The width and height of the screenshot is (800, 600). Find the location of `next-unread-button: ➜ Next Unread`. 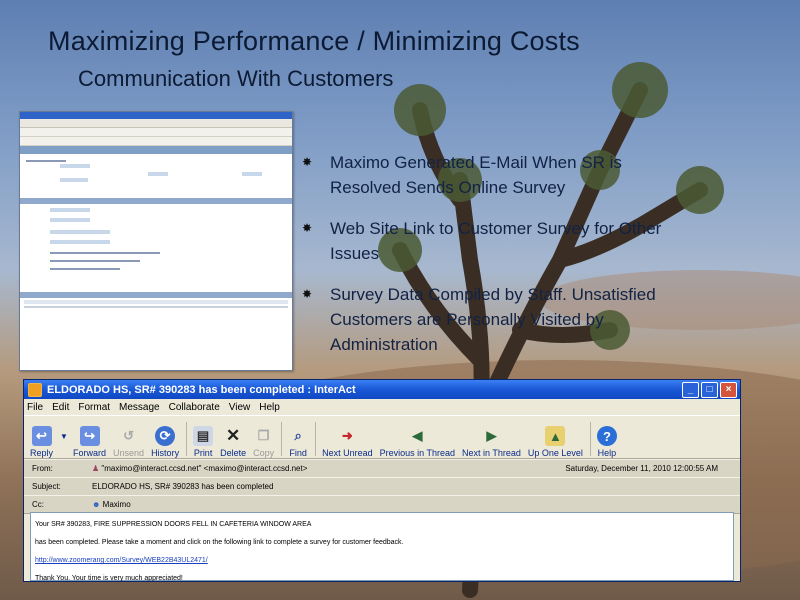

next-unread-button: ➜ Next Unread is located at coordinates (347, 442).